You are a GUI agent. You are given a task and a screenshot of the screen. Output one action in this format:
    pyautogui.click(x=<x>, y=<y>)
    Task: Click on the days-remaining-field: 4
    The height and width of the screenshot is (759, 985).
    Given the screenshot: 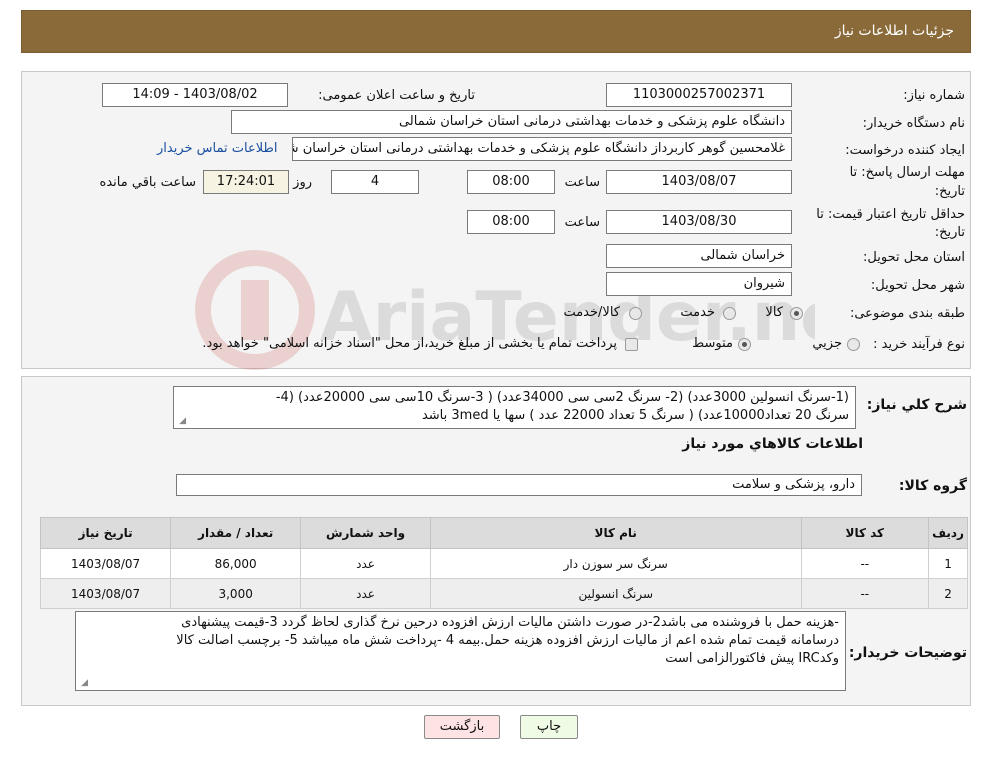 What is the action you would take?
    pyautogui.click(x=375, y=182)
    